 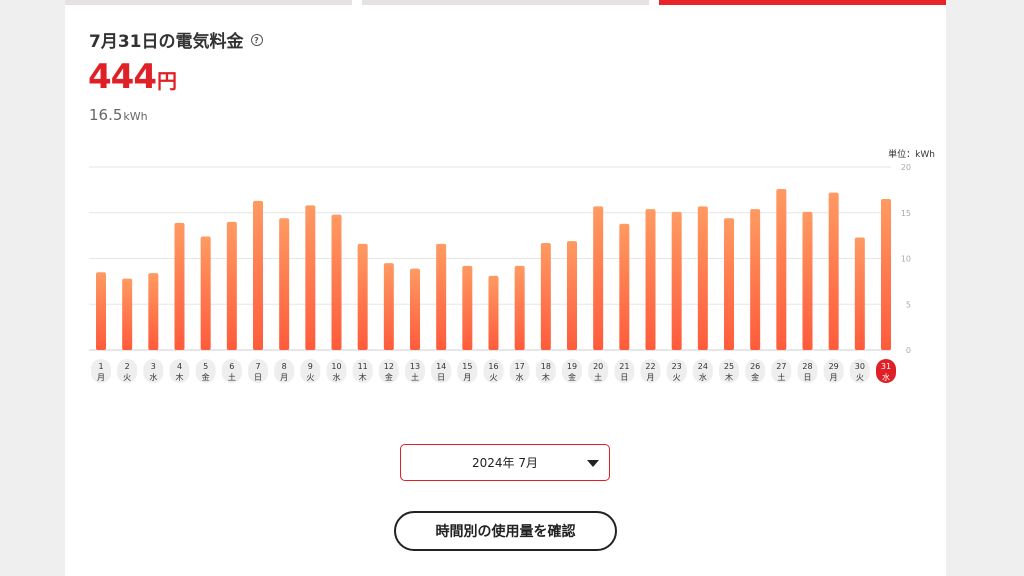 What do you see at coordinates (205, 366) in the screenshot?
I see `x-tick-label: 5` at bounding box center [205, 366].